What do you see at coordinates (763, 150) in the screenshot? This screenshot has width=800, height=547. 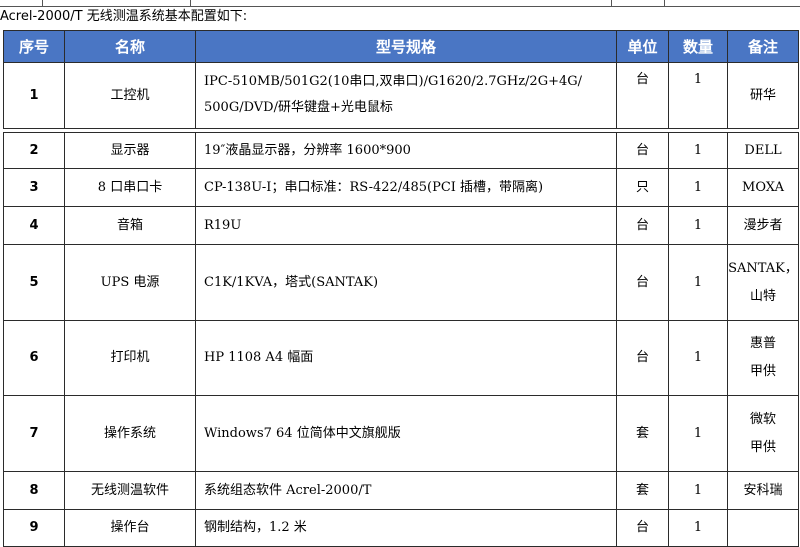 I see `cell-note: DELL` at bounding box center [763, 150].